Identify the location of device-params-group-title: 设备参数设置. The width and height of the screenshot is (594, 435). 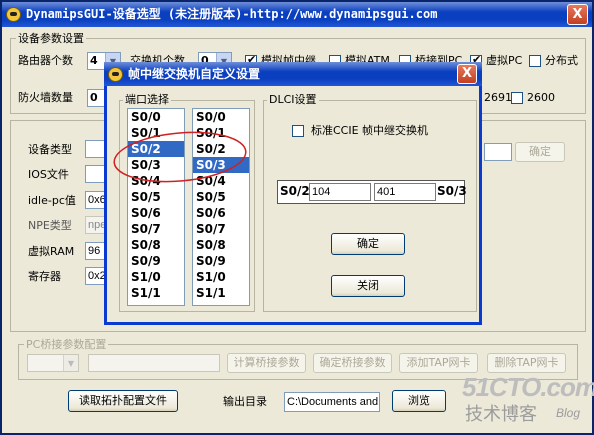
(51, 38).